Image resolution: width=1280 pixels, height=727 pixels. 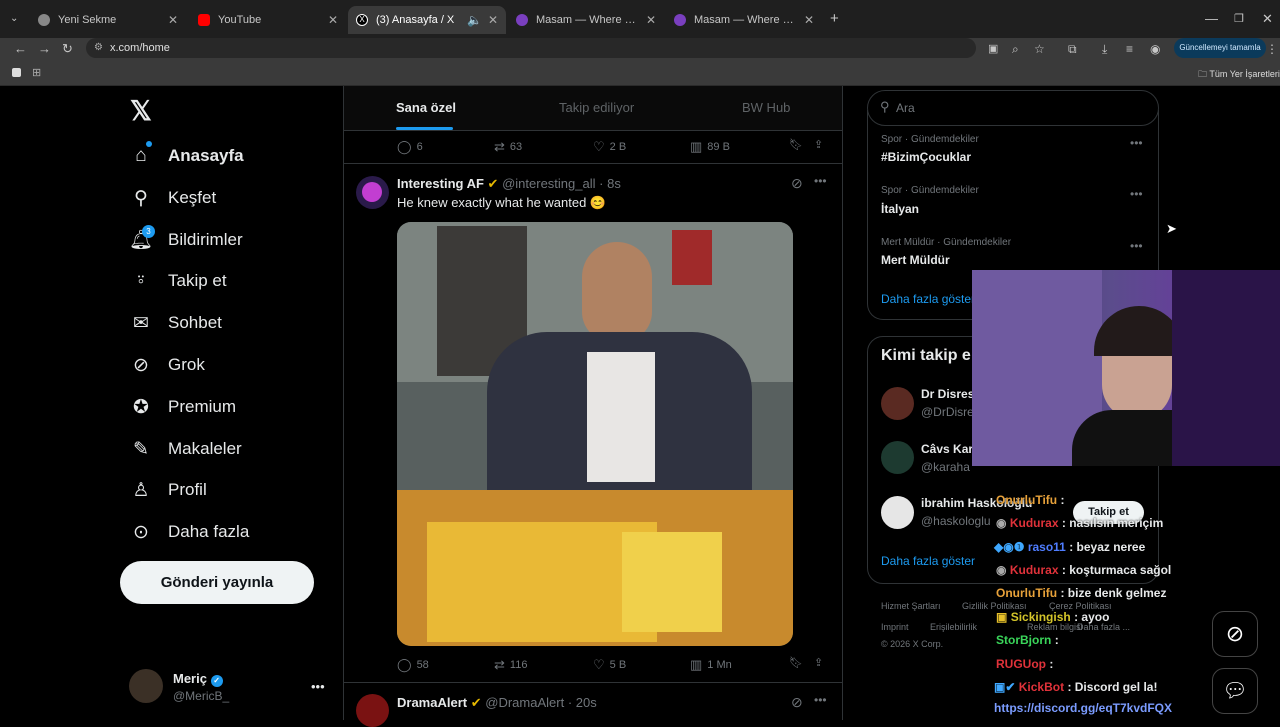 What do you see at coordinates (609, 147) in the screenshot?
I see `like-button: ♡ 2 B` at bounding box center [609, 147].